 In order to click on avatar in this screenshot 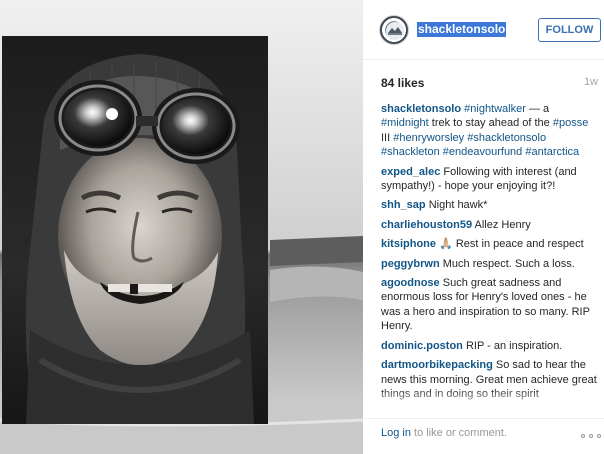, I will do `click(394, 30)`.